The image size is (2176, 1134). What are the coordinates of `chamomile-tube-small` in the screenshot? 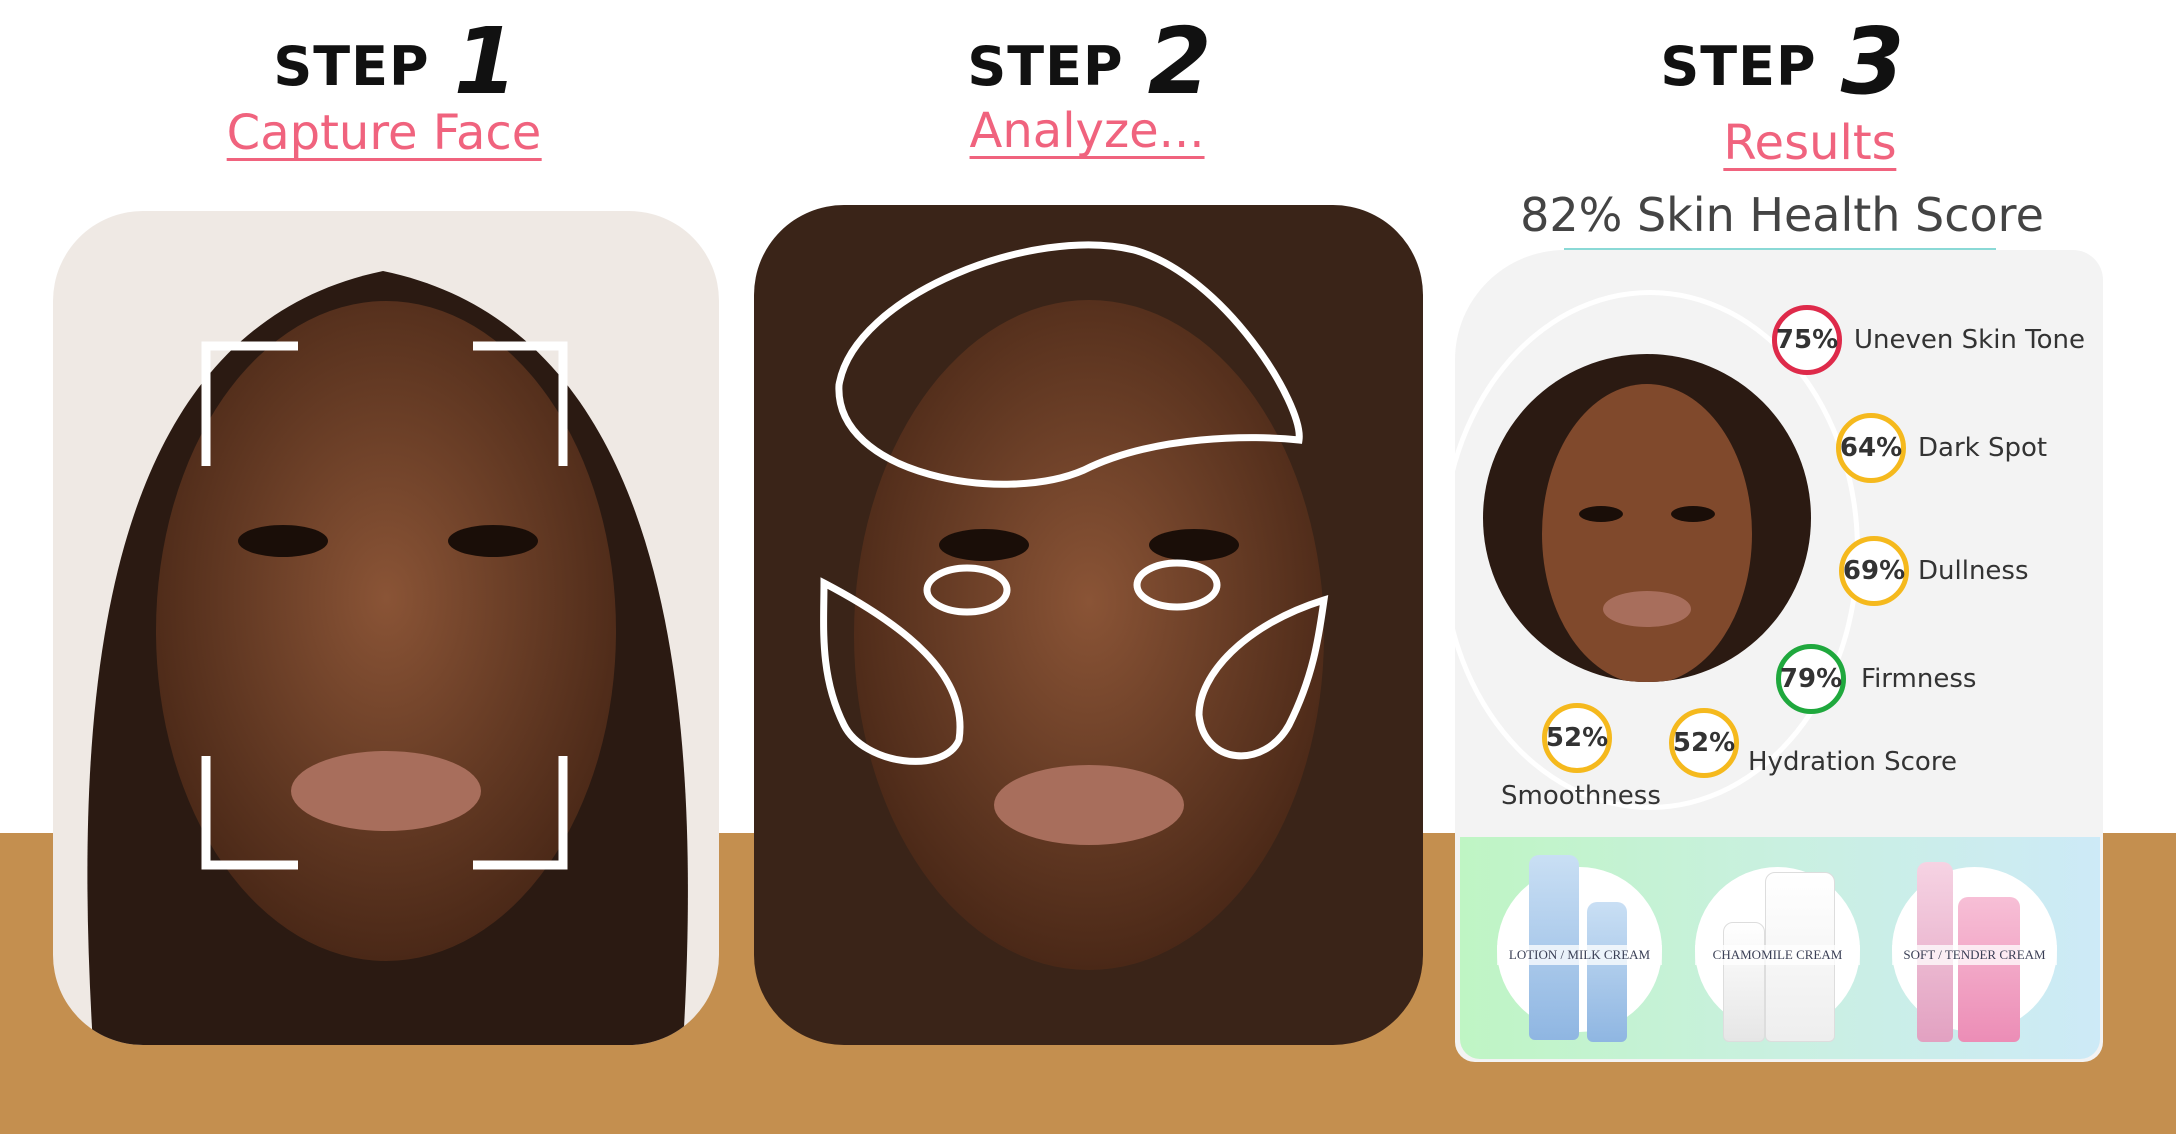 It's located at (1744, 982).